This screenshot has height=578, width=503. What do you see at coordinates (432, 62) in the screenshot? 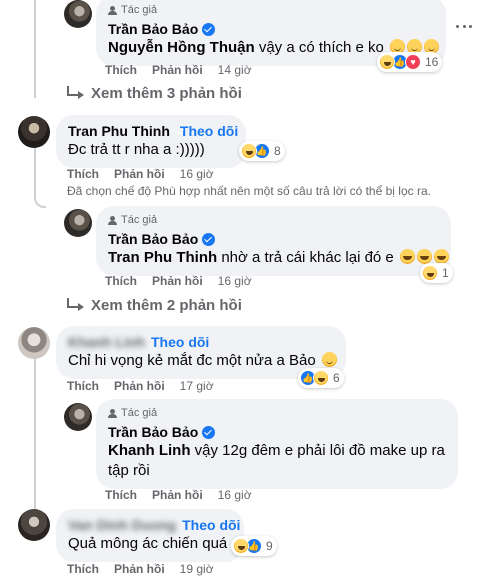
I see `reaction-count: 16` at bounding box center [432, 62].